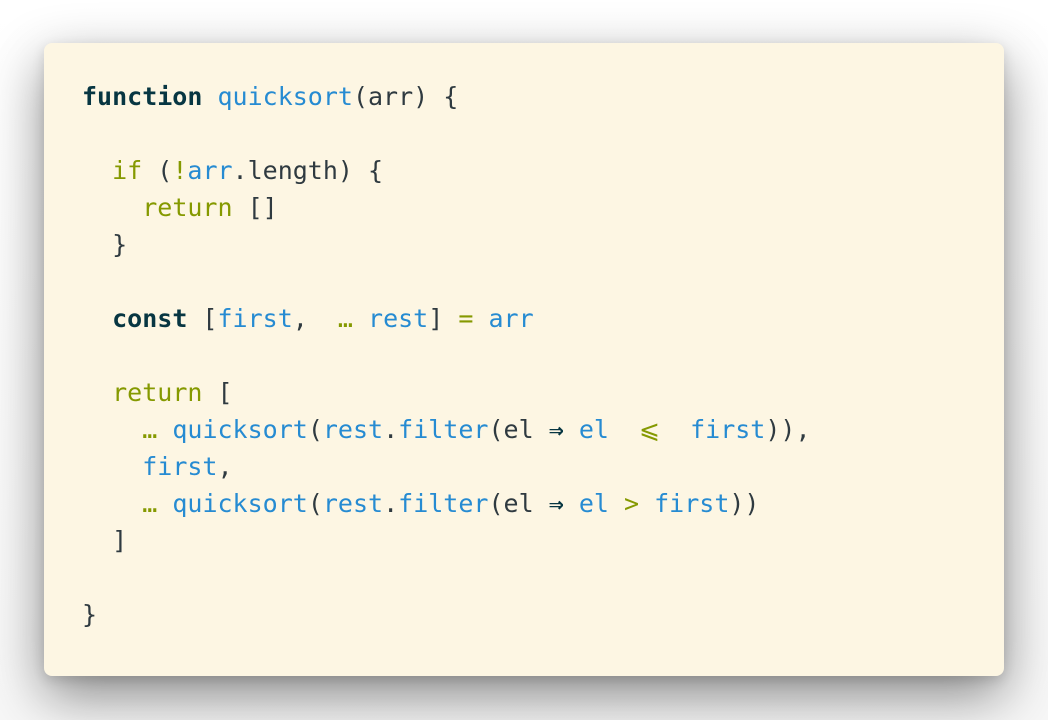 The height and width of the screenshot is (720, 1048). What do you see at coordinates (308, 170) in the screenshot?
I see `code-token-punc: .length) {` at bounding box center [308, 170].